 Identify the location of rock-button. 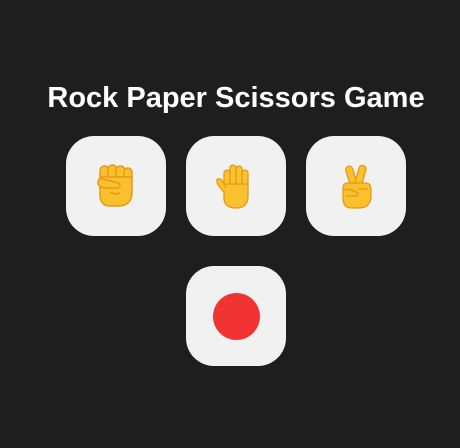
(116, 186).